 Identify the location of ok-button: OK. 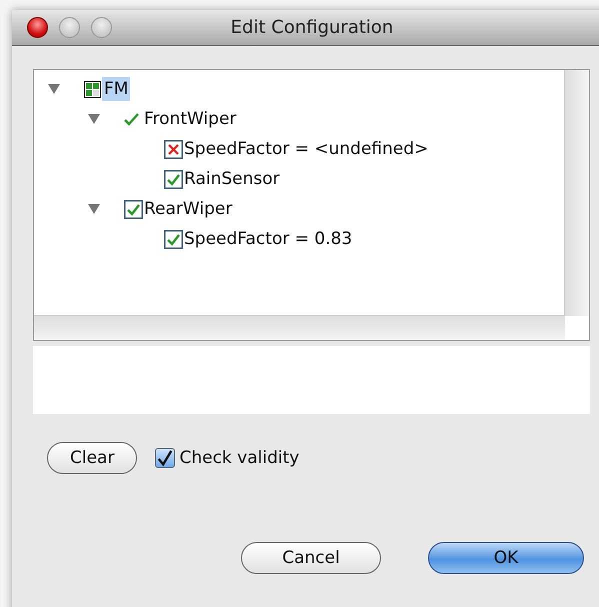
(506, 558).